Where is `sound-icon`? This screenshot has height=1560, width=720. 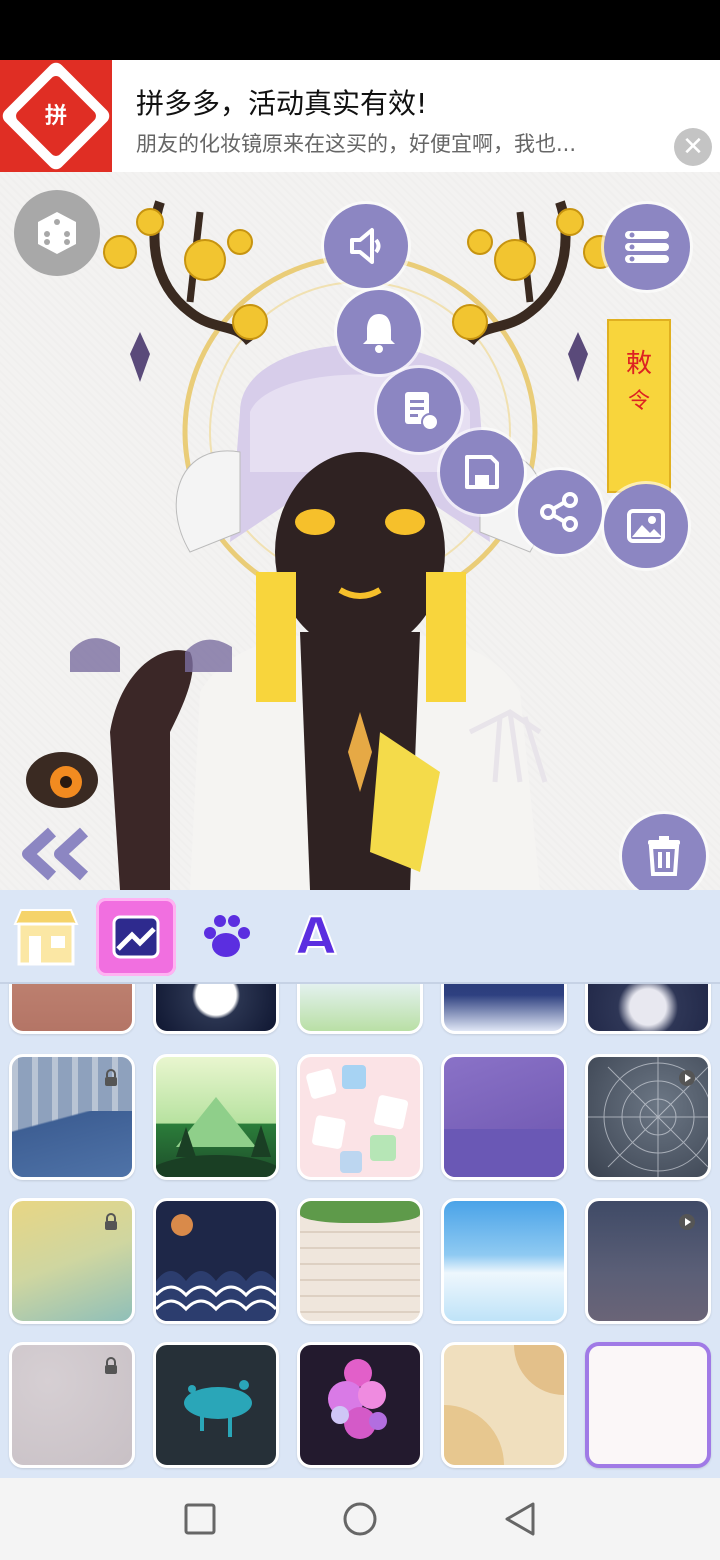 sound-icon is located at coordinates (366, 246).